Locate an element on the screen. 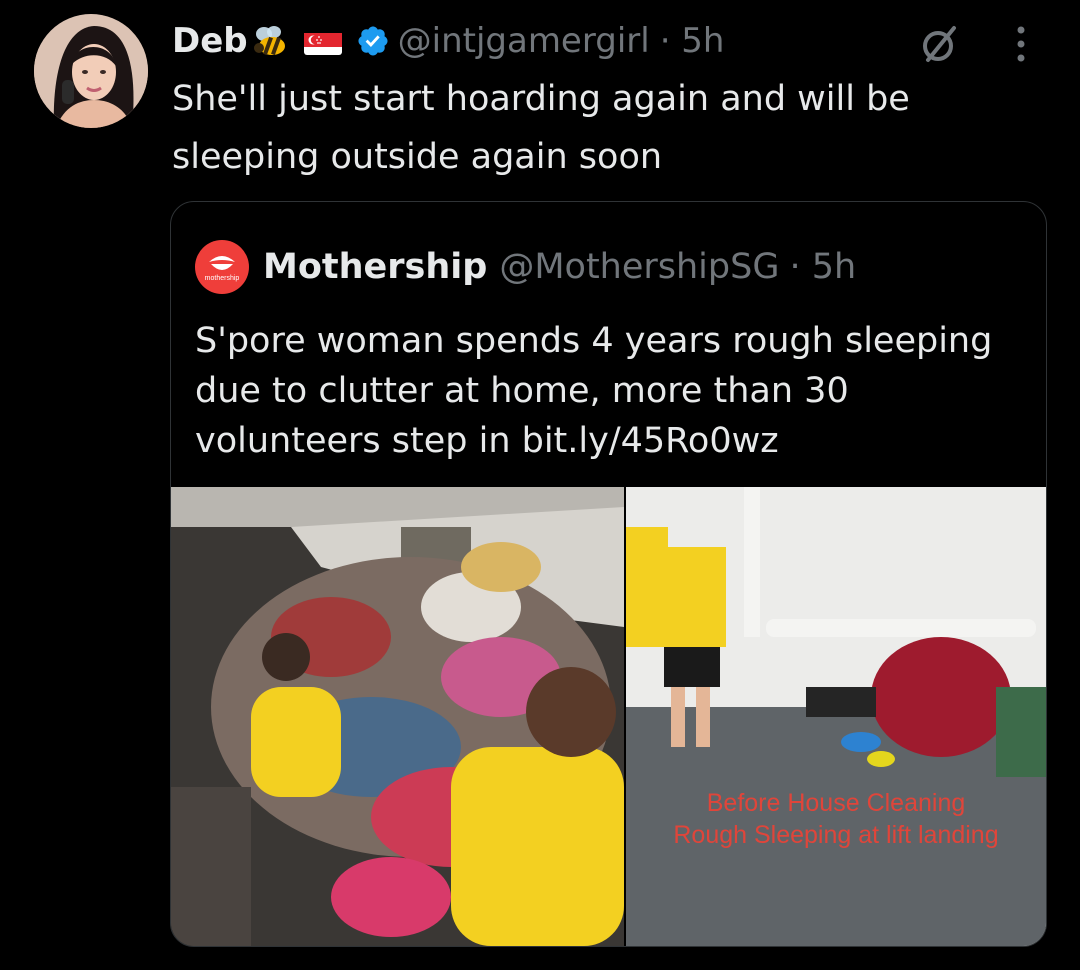  mothership-logo-icon: mothership is located at coordinates (222, 267).